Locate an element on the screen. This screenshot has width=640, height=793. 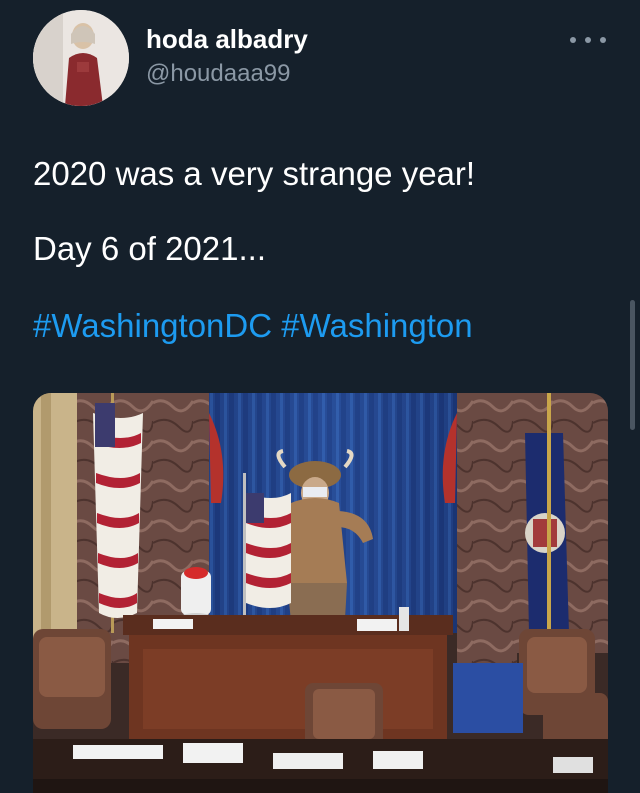
tweet-text-line: 2020 was a very strange year! is located at coordinates (254, 173).